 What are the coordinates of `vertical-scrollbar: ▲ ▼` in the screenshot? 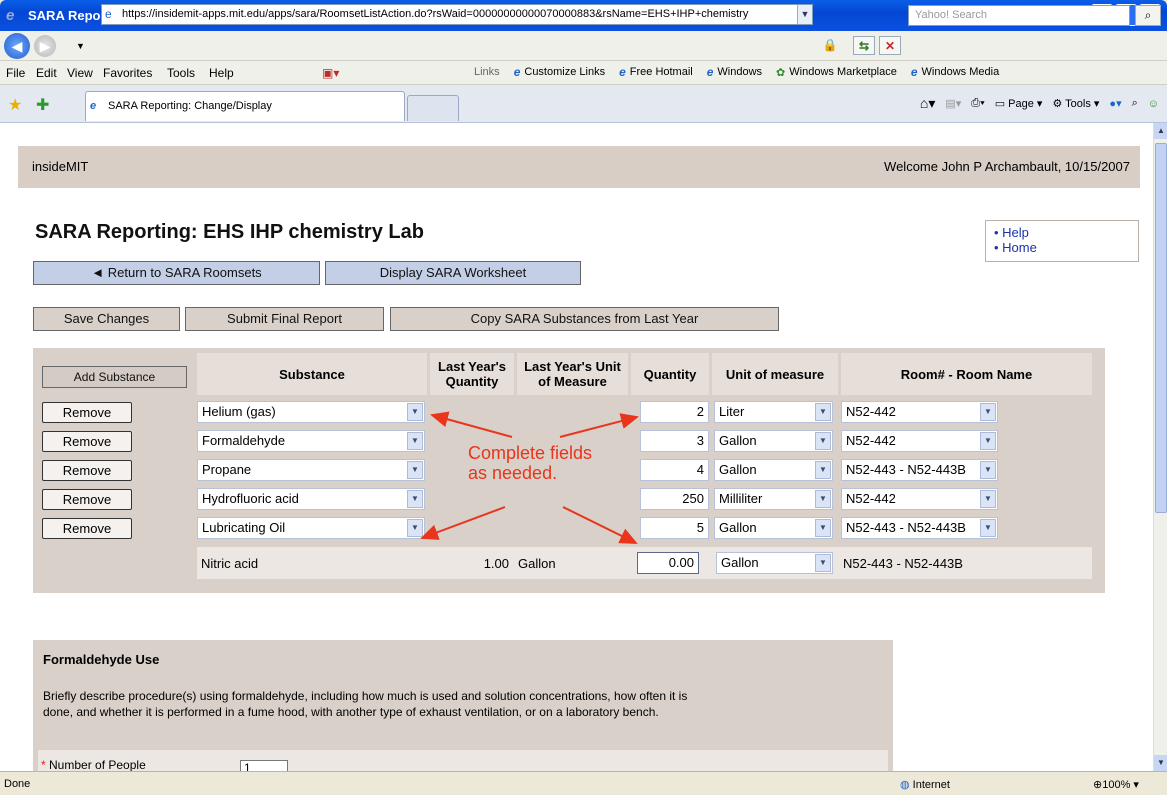 It's located at (1160, 447).